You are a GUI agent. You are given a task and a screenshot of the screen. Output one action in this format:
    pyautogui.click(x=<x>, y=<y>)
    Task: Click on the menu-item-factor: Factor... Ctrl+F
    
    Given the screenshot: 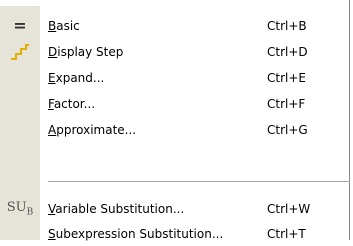 What is the action you would take?
    pyautogui.click(x=175, y=104)
    